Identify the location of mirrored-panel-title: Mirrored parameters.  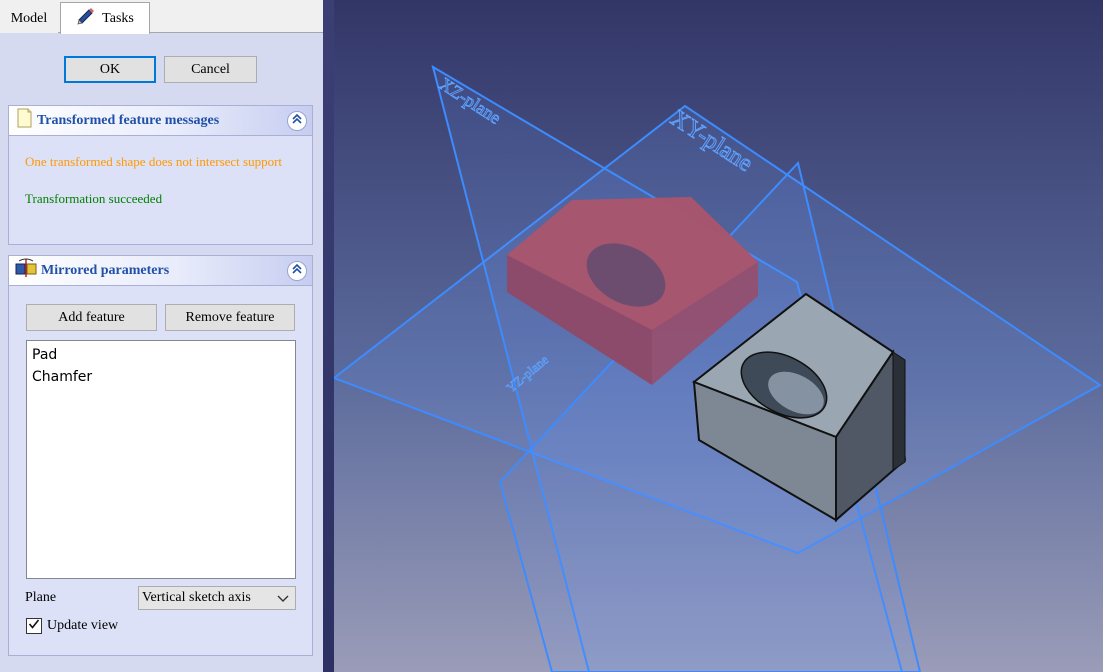
(105, 270).